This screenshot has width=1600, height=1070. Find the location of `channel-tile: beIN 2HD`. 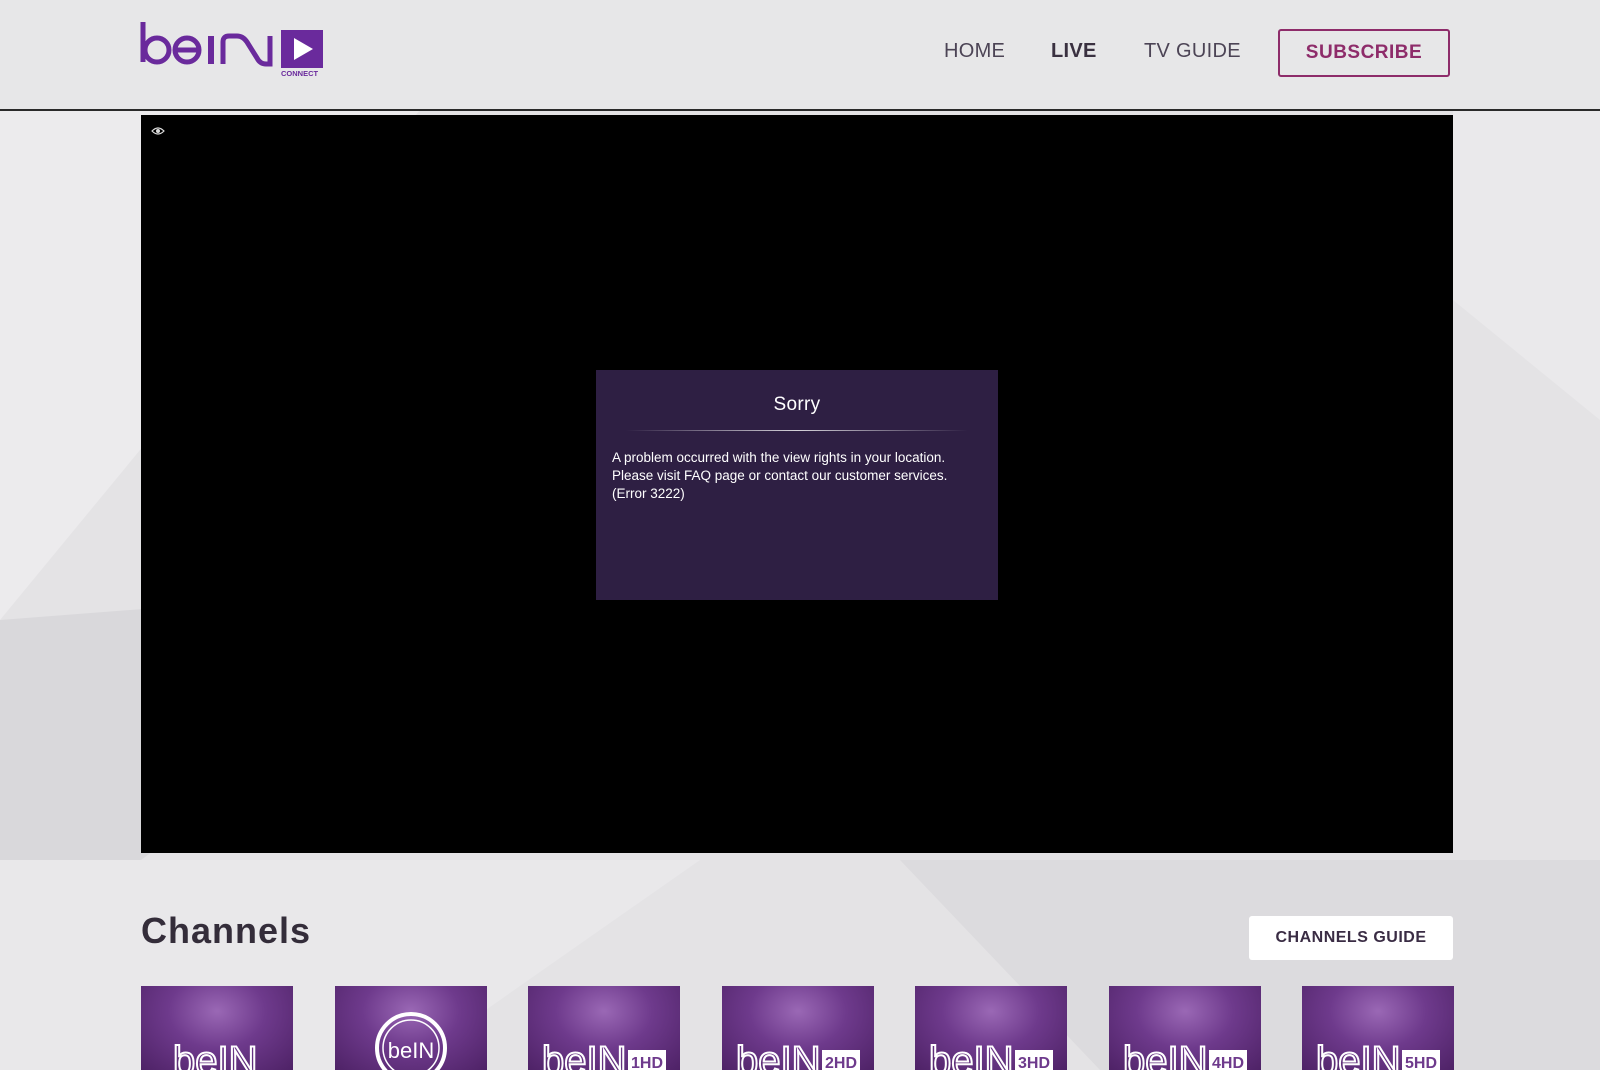

channel-tile: beIN 2HD is located at coordinates (797, 1028).